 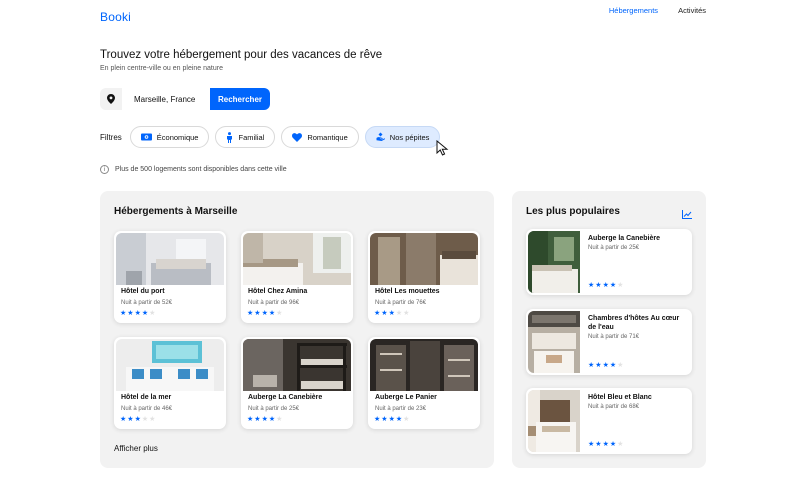 I want to click on info-icon: i, so click(x=104, y=169).